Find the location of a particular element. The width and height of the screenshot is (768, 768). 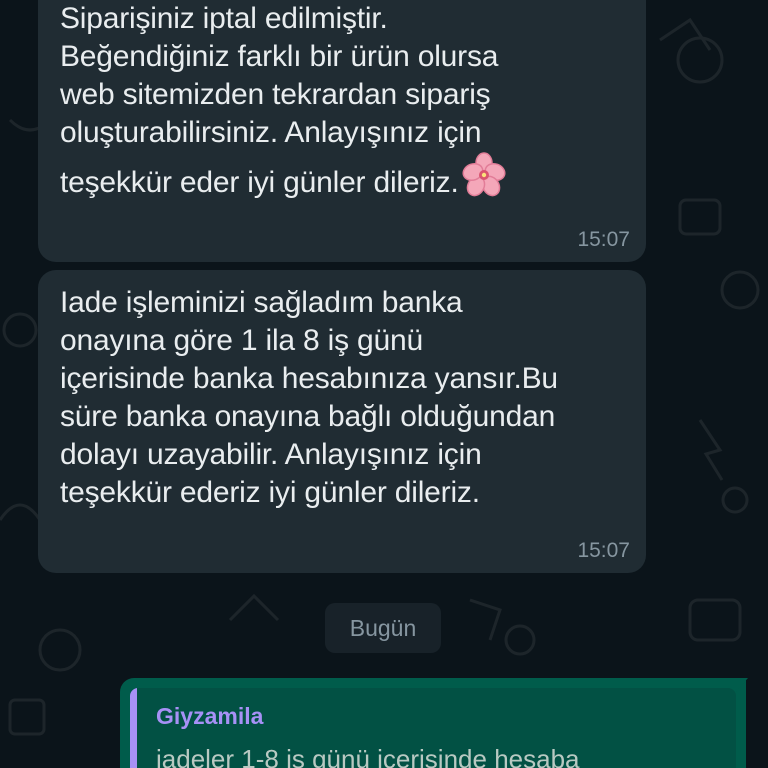

date-divider: Bugün is located at coordinates (383, 628).